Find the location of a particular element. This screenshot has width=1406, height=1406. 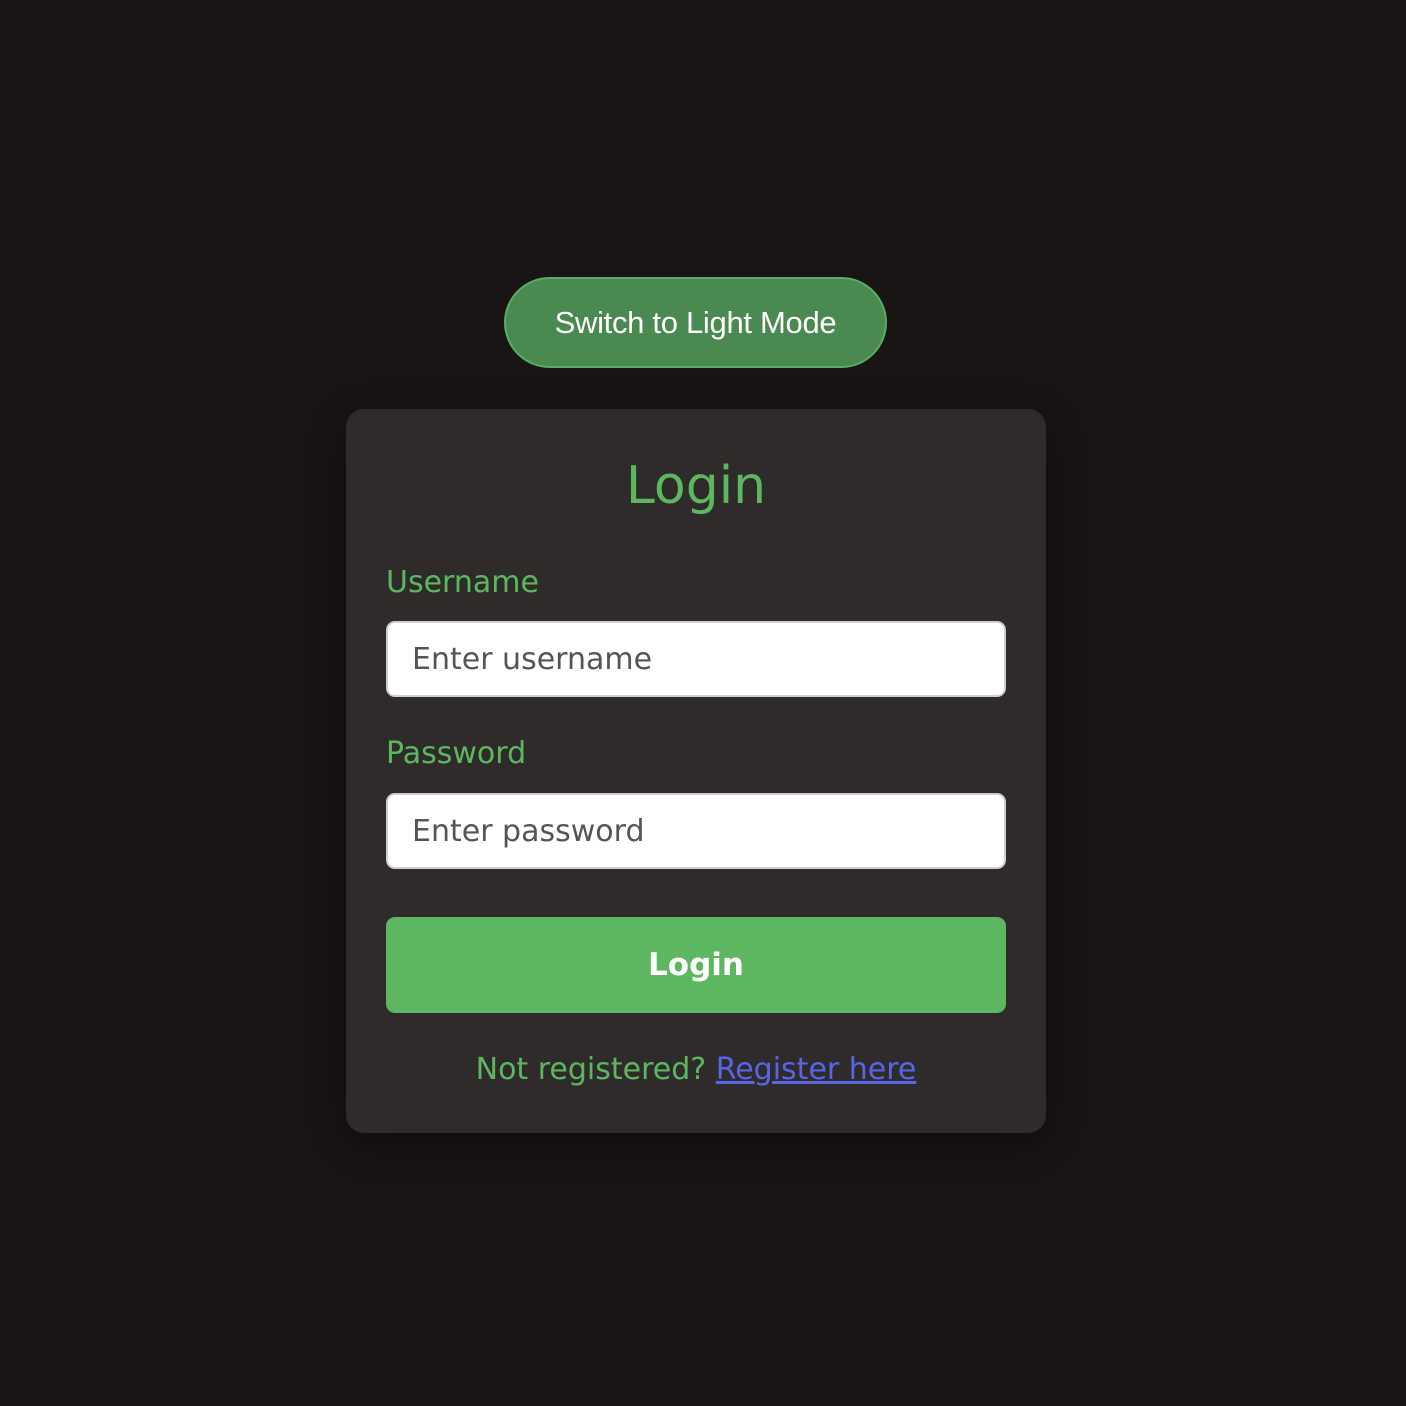

theme-toggle-button: Switch to Light Mode is located at coordinates (695, 322).